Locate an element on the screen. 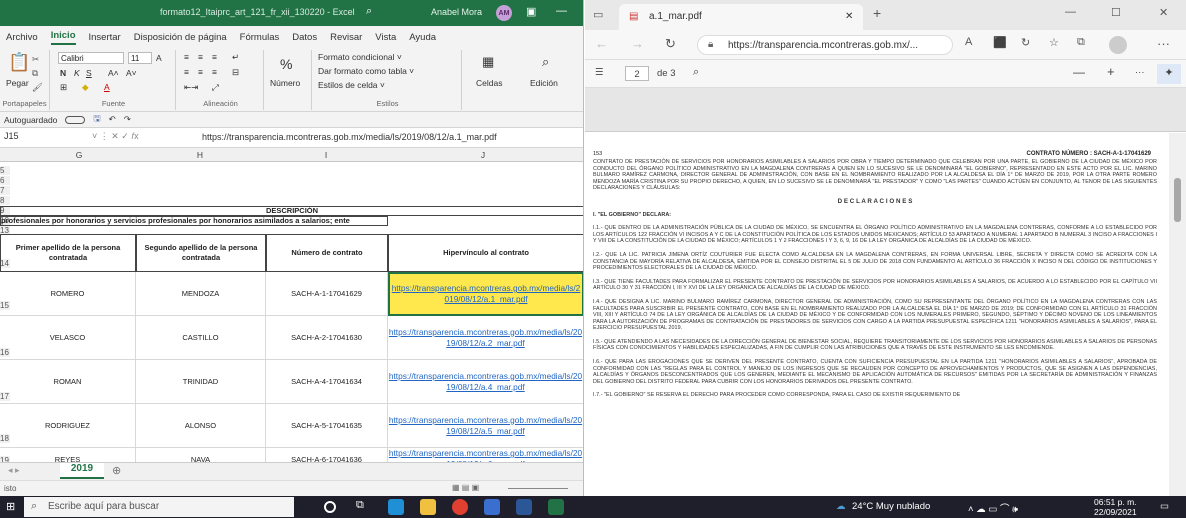 The image size is (1186, 518). align-middle-icon: ≡ is located at coordinates (200, 57).